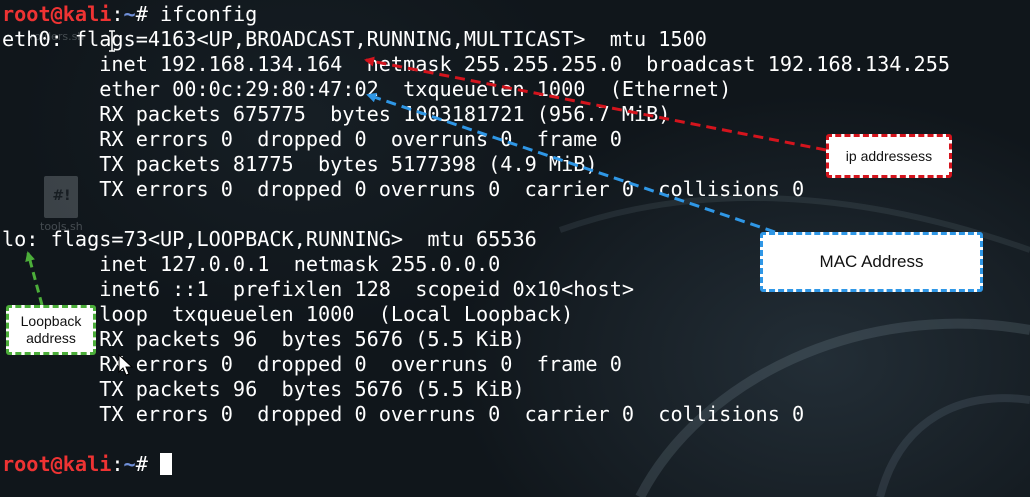 The image size is (1030, 497). What do you see at coordinates (51, 321) in the screenshot?
I see `loopback-callout-line1: Loopback` at bounding box center [51, 321].